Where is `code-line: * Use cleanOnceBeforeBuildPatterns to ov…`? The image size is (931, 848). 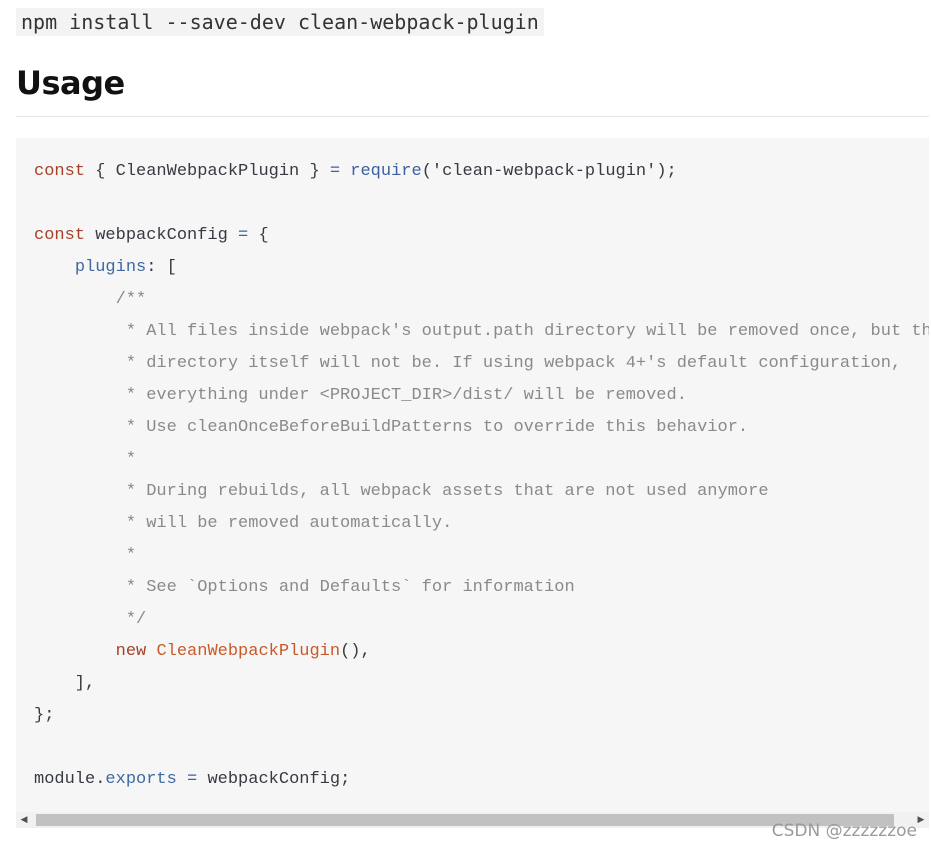
code-line: * Use cleanOnceBeforeBuildPatterns to ov… is located at coordinates (481, 428).